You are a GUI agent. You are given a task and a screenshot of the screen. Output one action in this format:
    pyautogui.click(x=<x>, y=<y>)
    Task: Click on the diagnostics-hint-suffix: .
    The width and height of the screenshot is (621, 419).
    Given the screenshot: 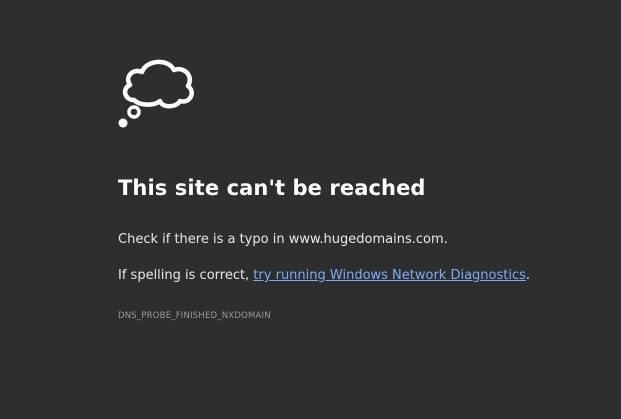 What is the action you would take?
    pyautogui.click(x=528, y=275)
    